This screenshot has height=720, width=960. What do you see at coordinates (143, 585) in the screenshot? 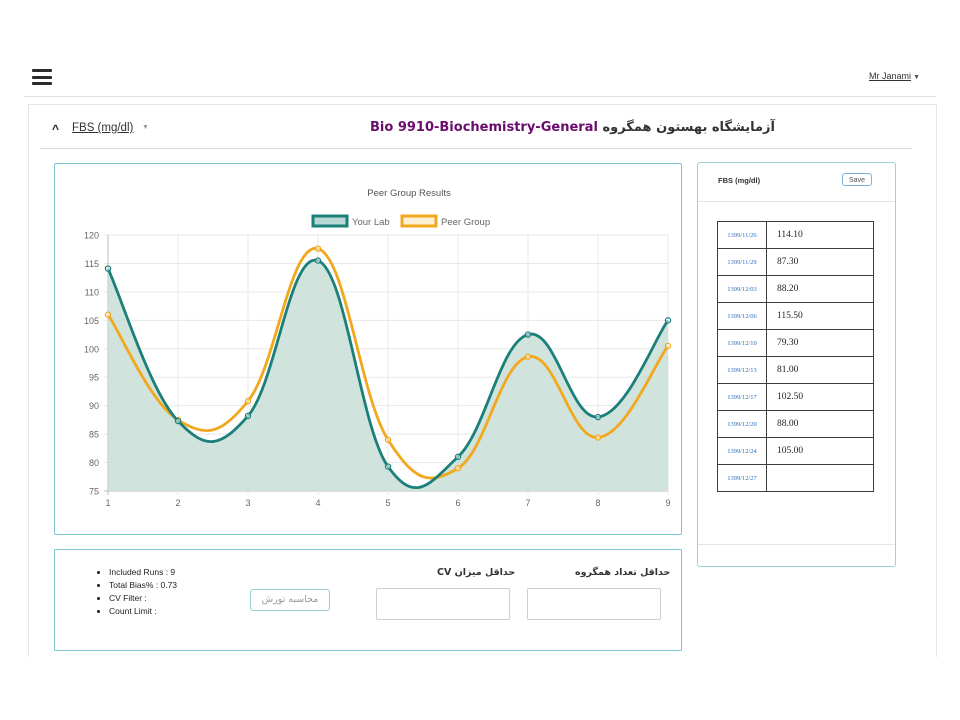
I see `list-item: Total Bias% : 0.73` at bounding box center [143, 585].